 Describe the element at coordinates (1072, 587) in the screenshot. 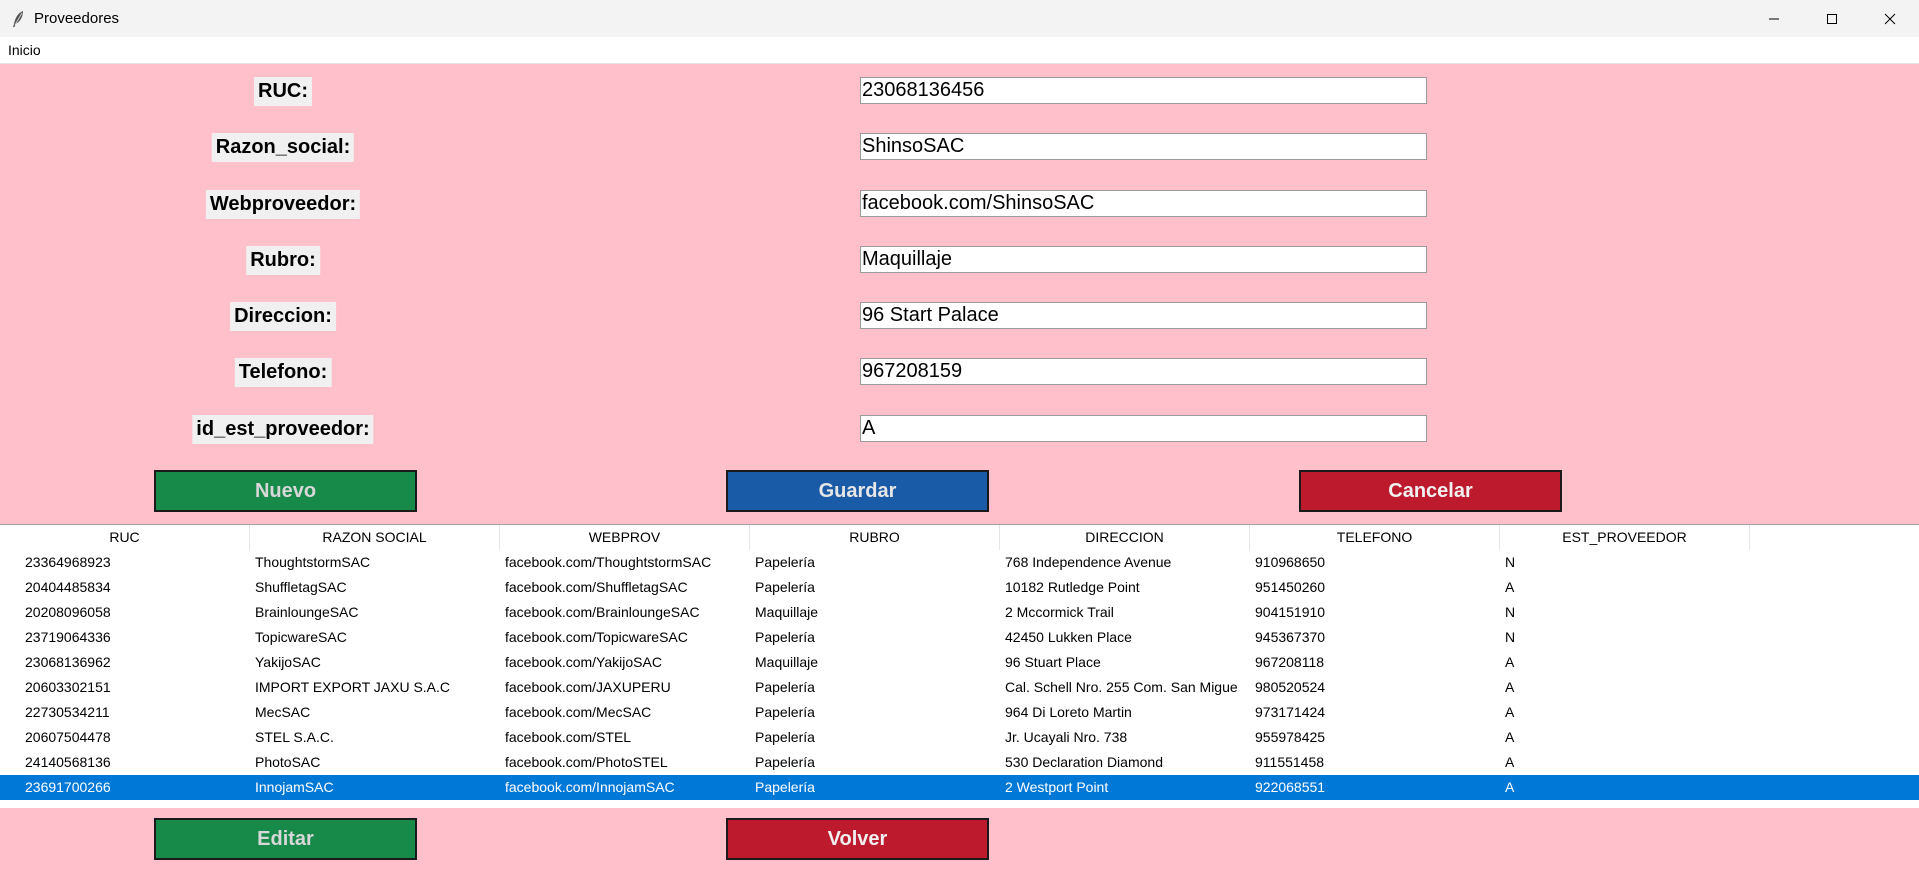

I see `cell-direccion: 10182 Rutledge Point` at that location.